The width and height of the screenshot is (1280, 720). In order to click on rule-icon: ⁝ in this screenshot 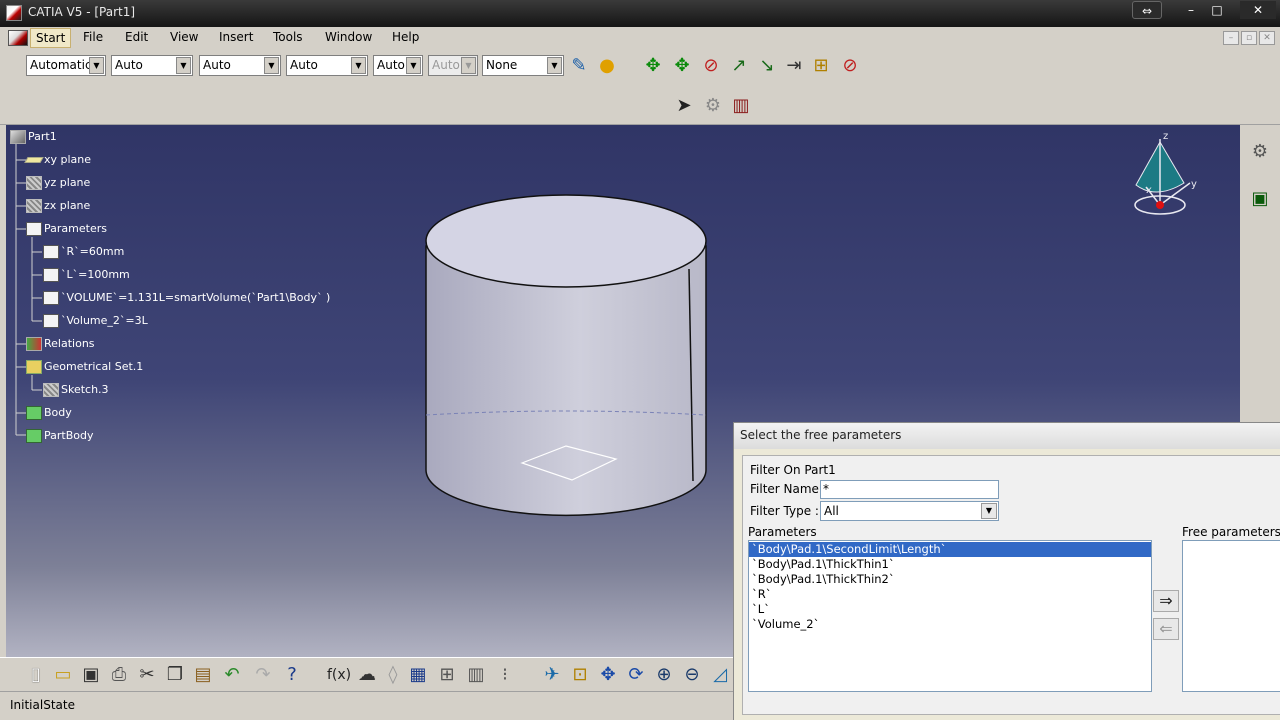, I will do `click(505, 675)`.